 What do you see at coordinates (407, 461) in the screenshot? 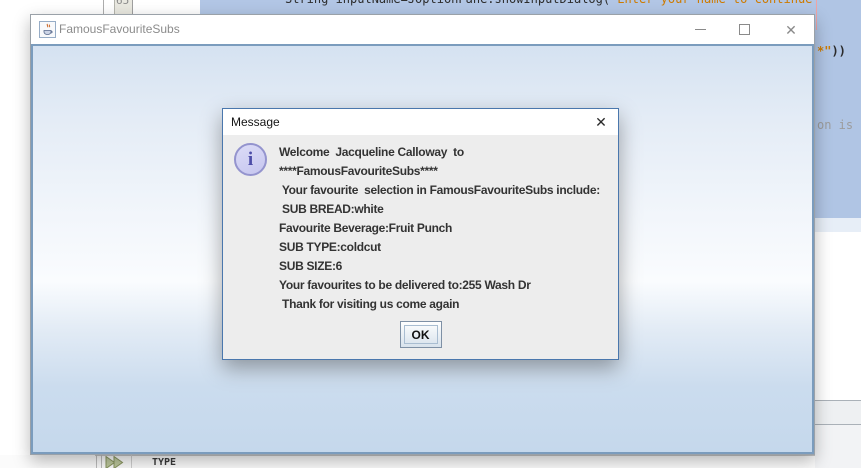
I see `output-panel-strip: TYPE` at bounding box center [407, 461].